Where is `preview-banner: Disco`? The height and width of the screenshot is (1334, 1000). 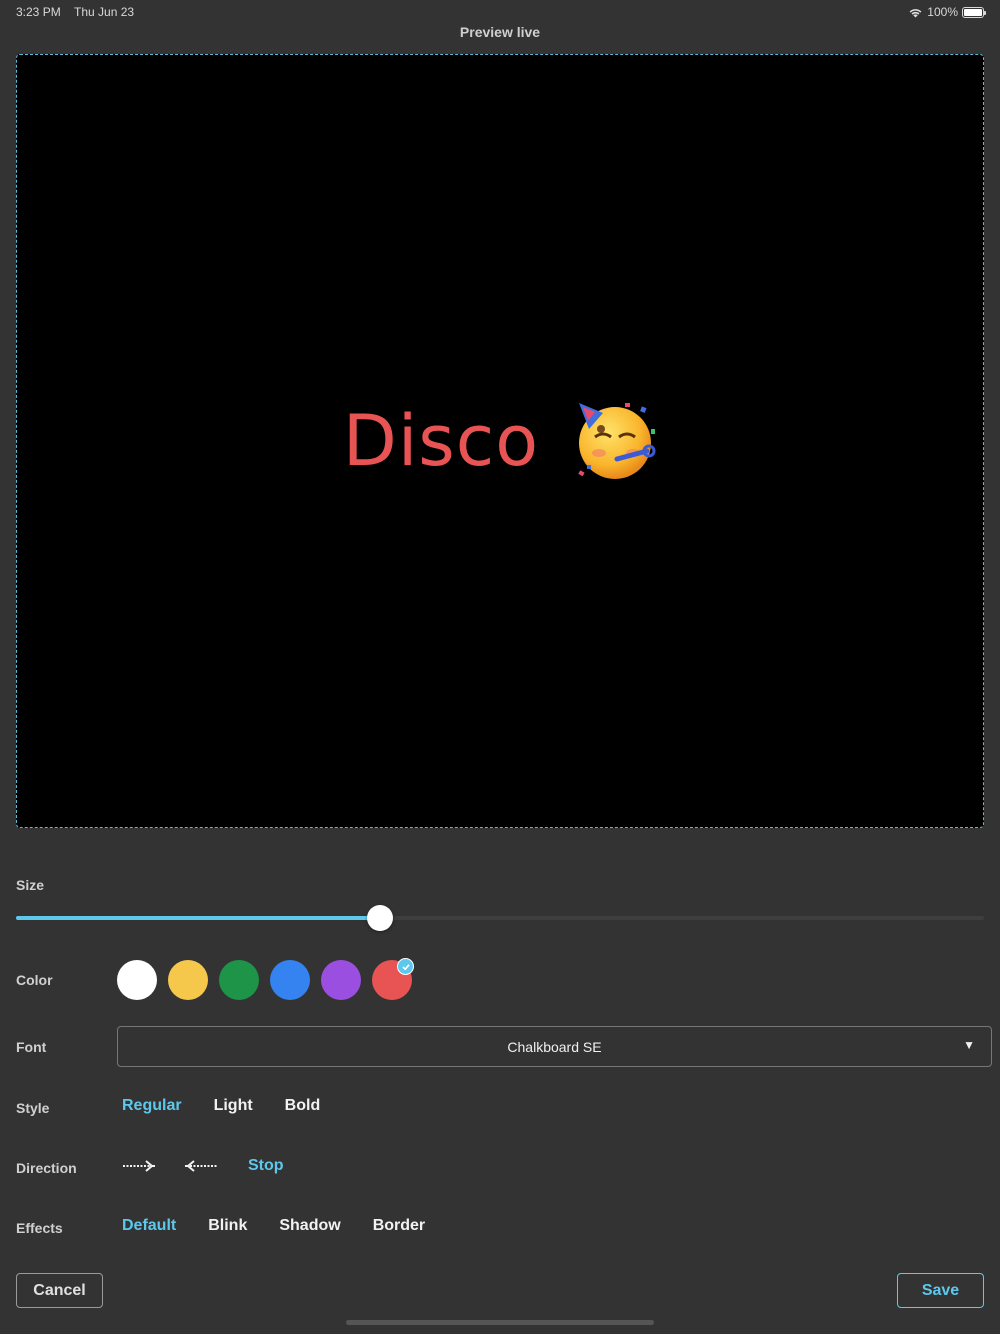
preview-banner: Disco is located at coordinates (500, 441).